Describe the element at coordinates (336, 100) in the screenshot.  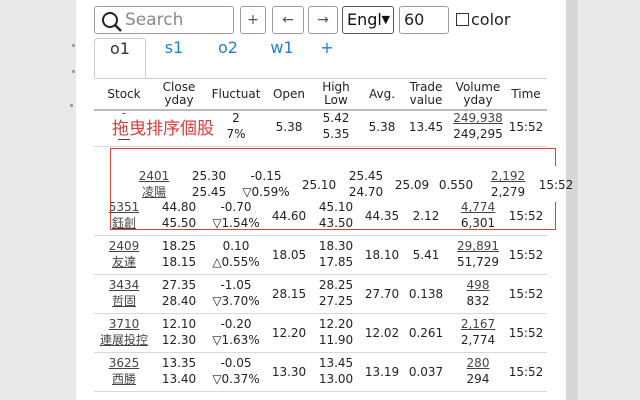
I see `col-low: Low` at that location.